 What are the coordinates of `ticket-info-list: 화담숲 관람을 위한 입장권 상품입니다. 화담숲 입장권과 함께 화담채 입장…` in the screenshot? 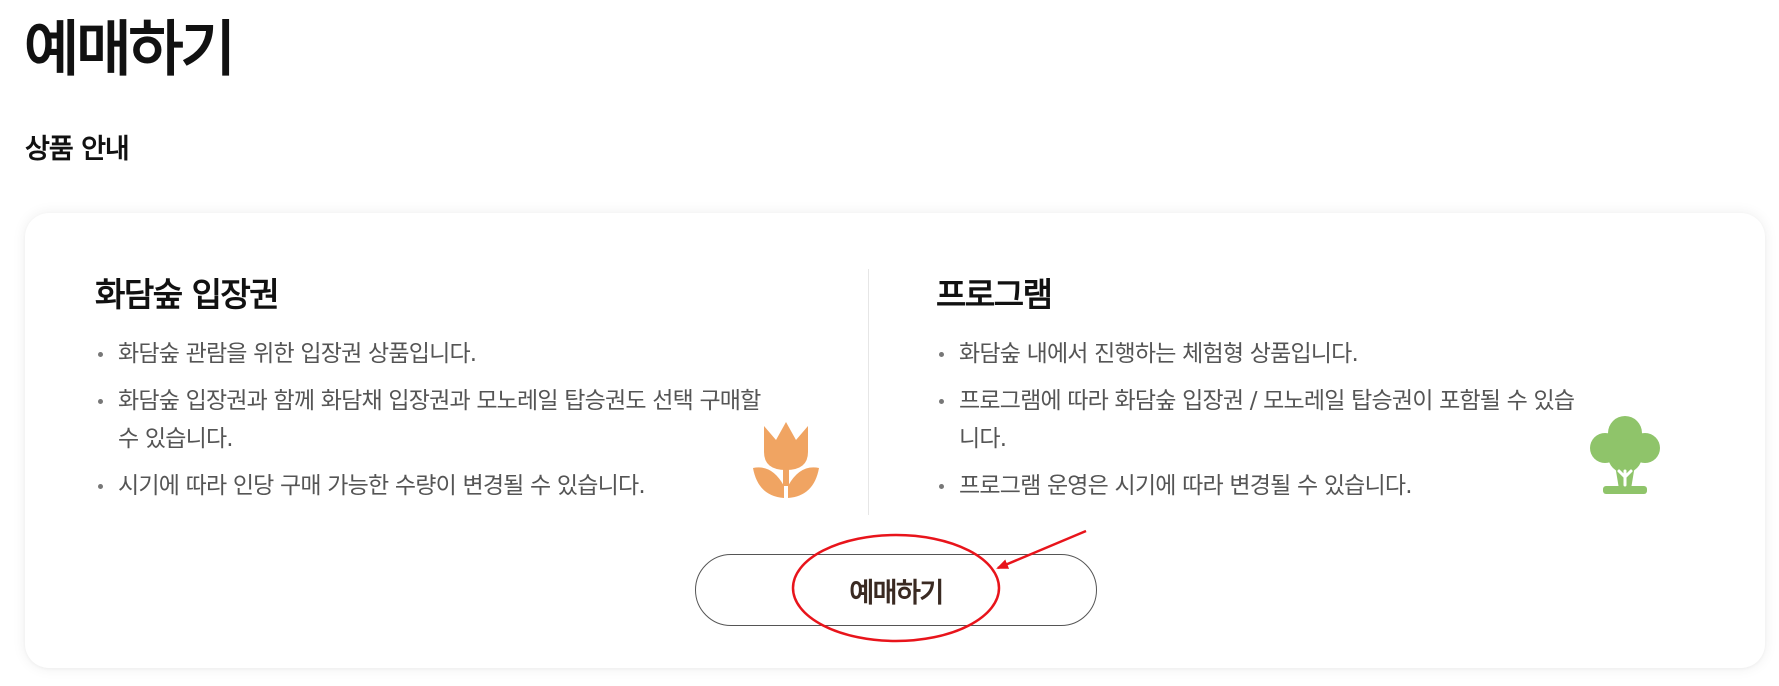 It's located at (465, 420).